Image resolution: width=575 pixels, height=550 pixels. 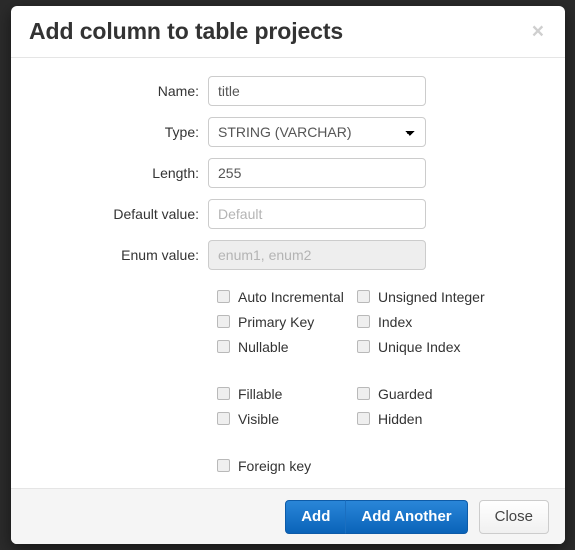 What do you see at coordinates (291, 296) in the screenshot?
I see `checkbox-label: Auto Incremental` at bounding box center [291, 296].